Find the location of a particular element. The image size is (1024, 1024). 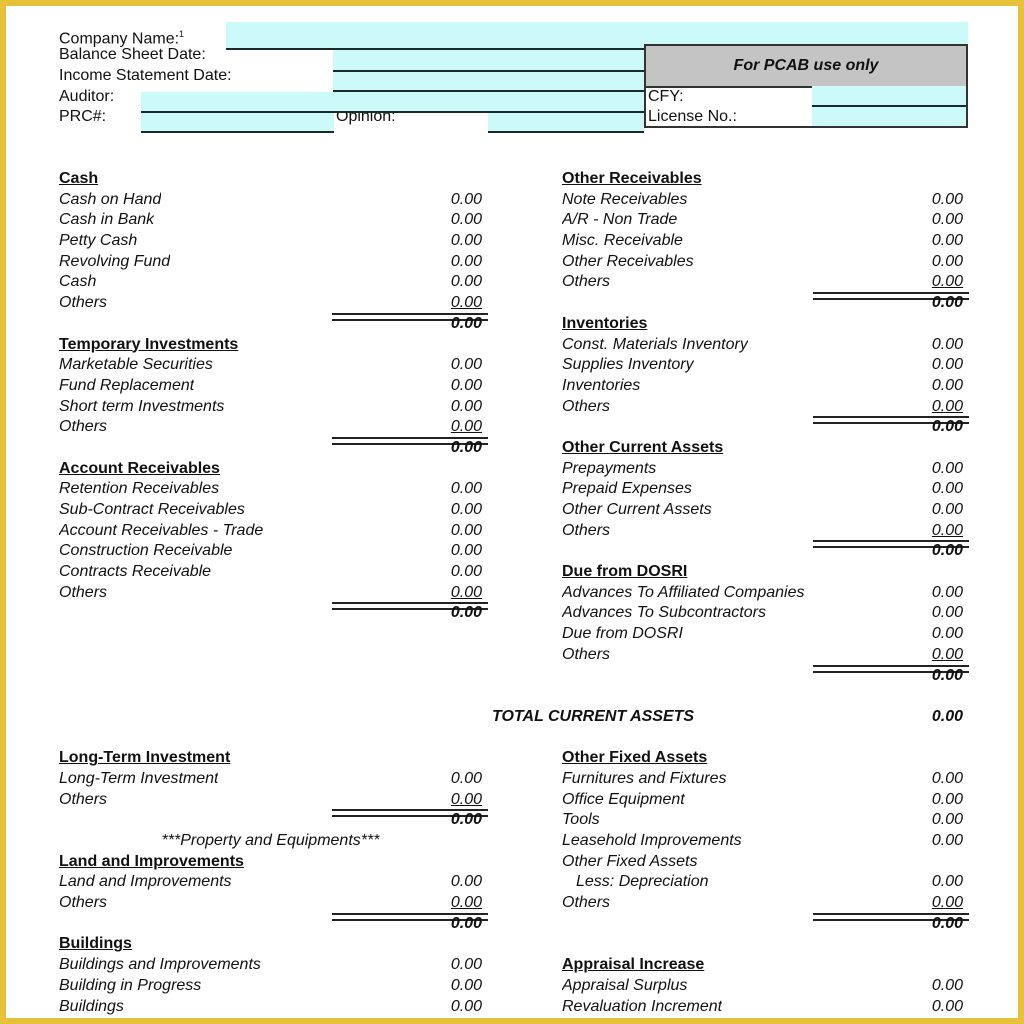

line-item-building-in-progress: Building in Progress 0.00 is located at coordinates (270, 986).